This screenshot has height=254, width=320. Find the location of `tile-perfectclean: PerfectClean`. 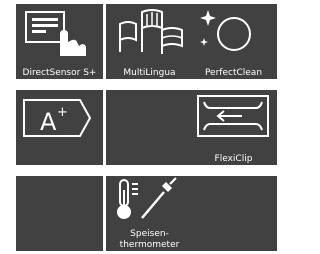

tile-perfectclean: PerfectClean is located at coordinates (233, 41).